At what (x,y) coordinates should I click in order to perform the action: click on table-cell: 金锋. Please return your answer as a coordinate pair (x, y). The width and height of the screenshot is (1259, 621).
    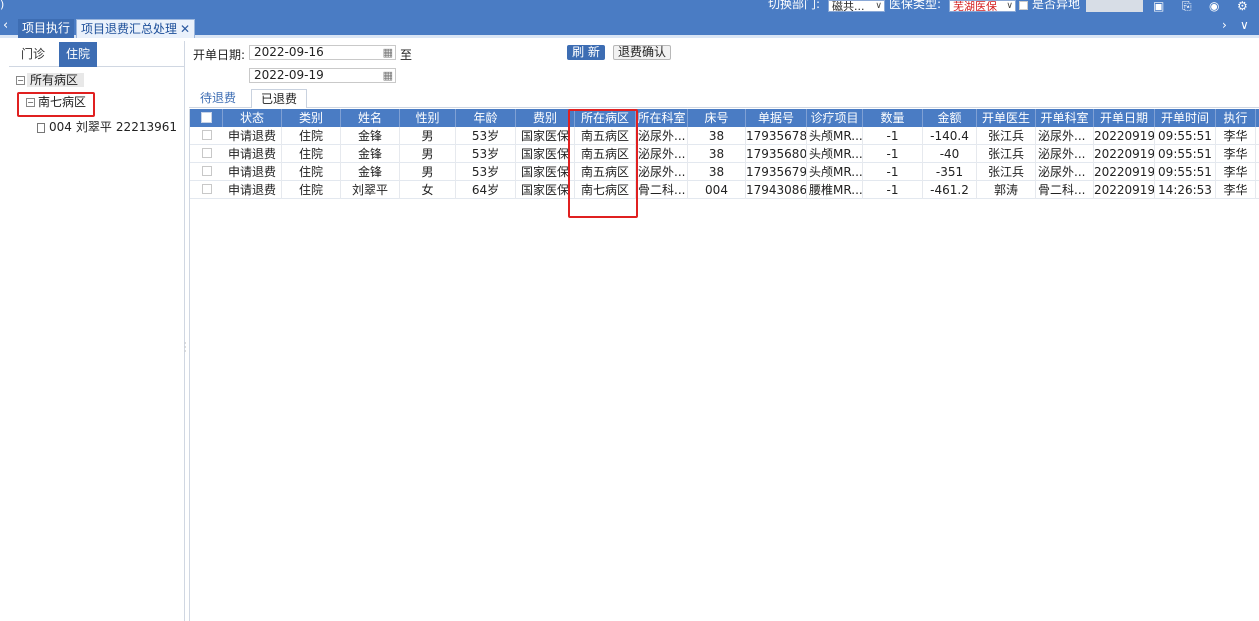
    Looking at the image, I should click on (370, 172).